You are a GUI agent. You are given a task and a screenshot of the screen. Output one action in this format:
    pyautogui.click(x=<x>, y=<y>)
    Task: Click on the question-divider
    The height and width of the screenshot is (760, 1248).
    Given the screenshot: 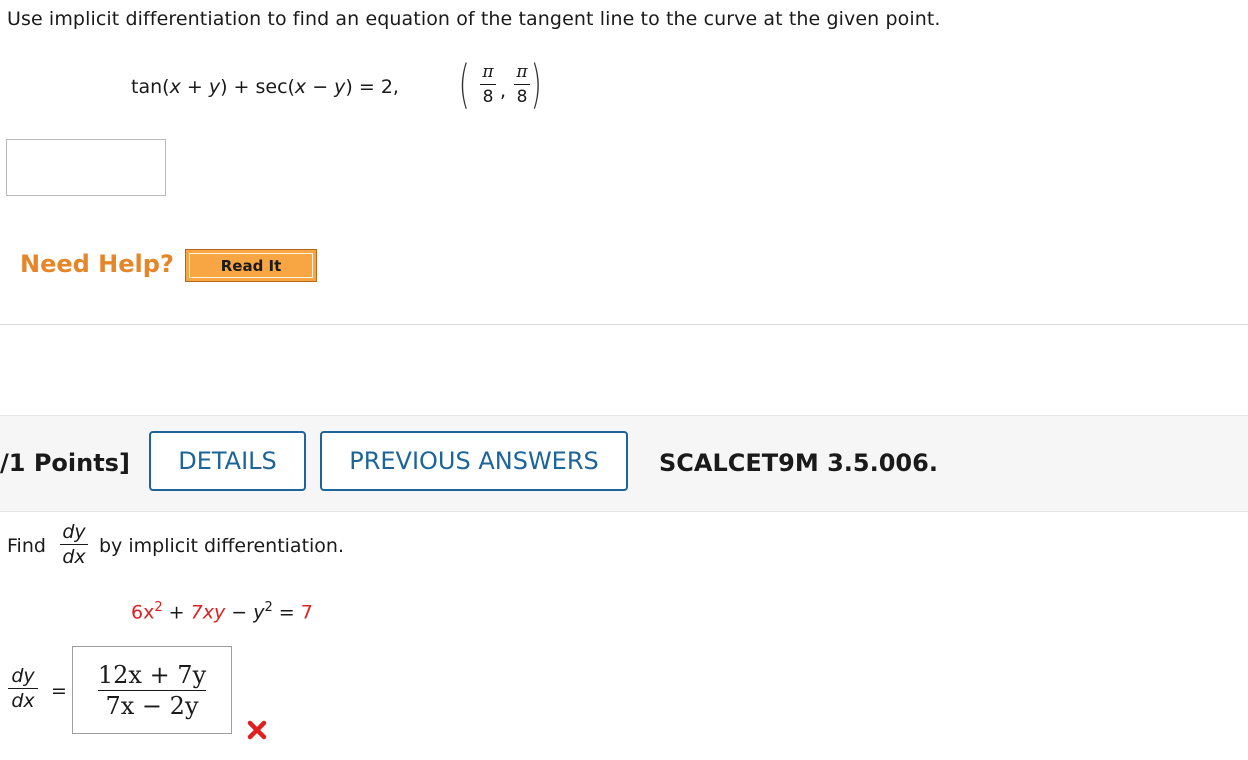 What is the action you would take?
    pyautogui.click(x=624, y=324)
    